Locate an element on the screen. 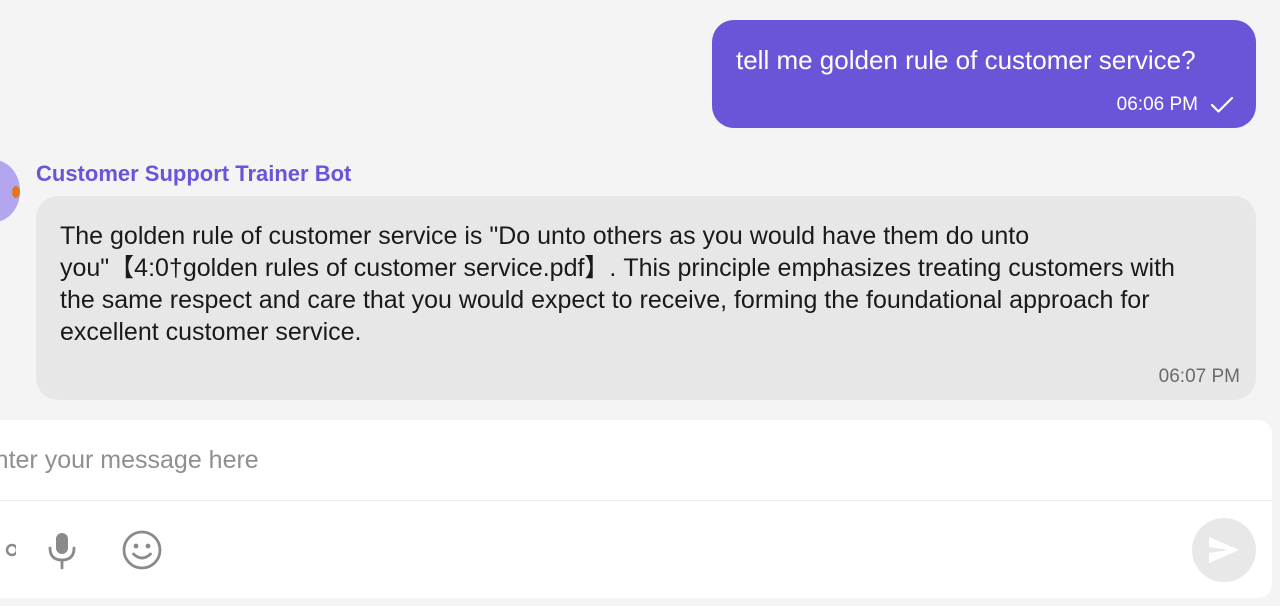 Image resolution: width=1280 pixels, height=606 pixels. bot-message-time: 06:07 PM is located at coordinates (1199, 376).